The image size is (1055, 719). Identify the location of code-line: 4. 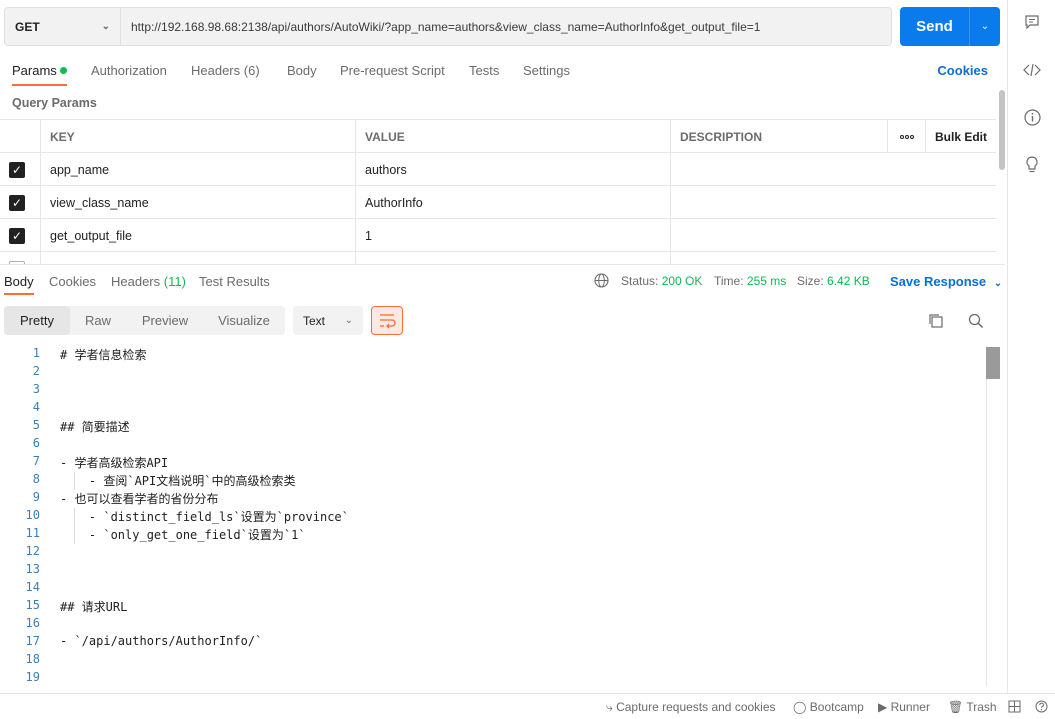
(492, 409).